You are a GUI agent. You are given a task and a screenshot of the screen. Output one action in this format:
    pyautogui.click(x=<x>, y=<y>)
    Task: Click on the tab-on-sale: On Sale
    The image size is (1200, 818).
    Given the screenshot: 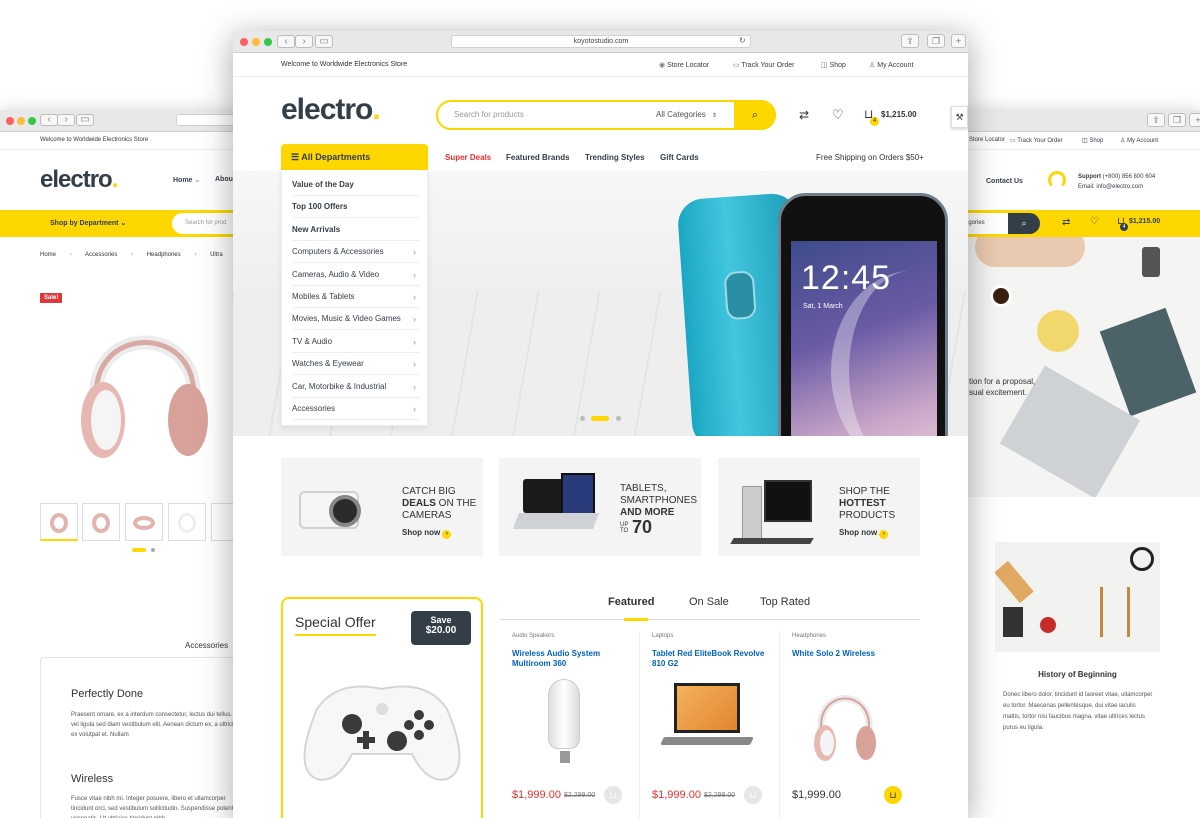 What is the action you would take?
    pyautogui.click(x=709, y=602)
    